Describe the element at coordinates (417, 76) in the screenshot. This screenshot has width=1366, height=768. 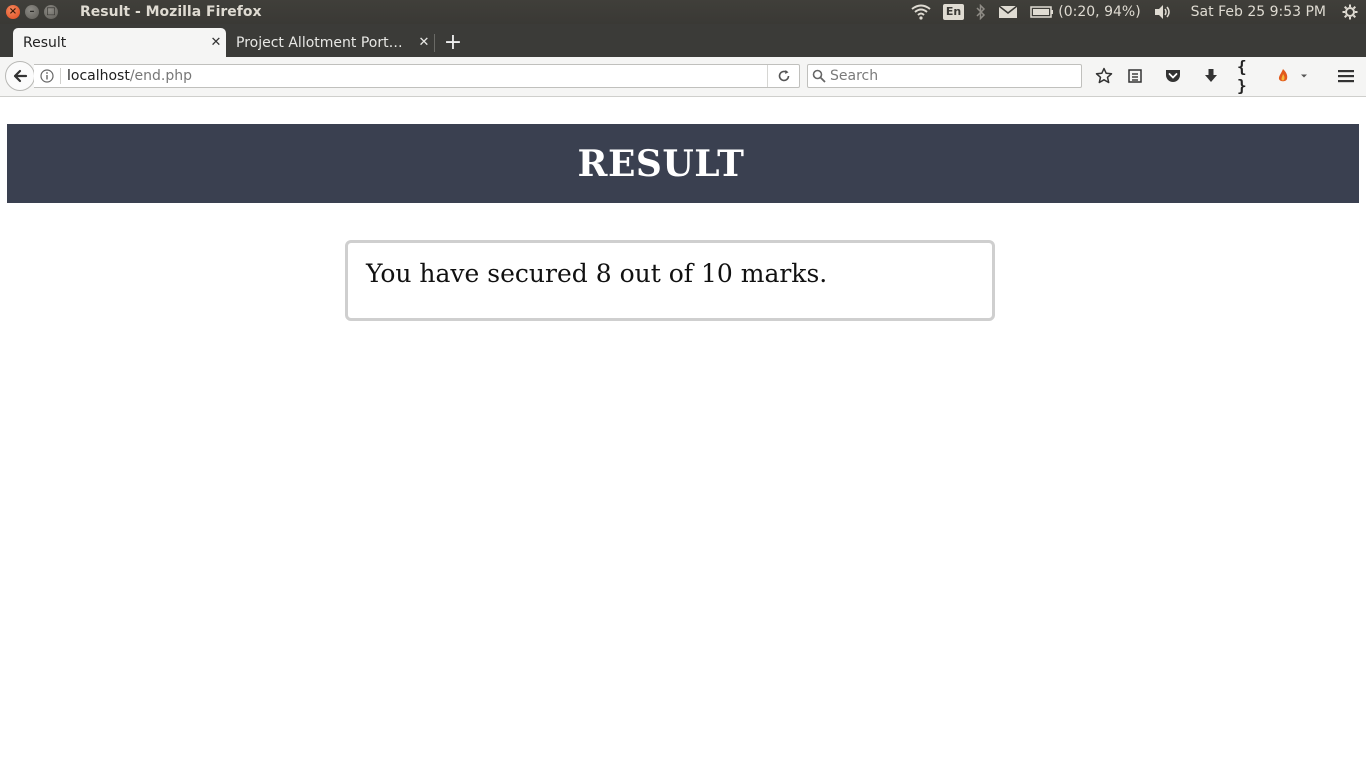
I see `url-bar: localhost /end.php` at that location.